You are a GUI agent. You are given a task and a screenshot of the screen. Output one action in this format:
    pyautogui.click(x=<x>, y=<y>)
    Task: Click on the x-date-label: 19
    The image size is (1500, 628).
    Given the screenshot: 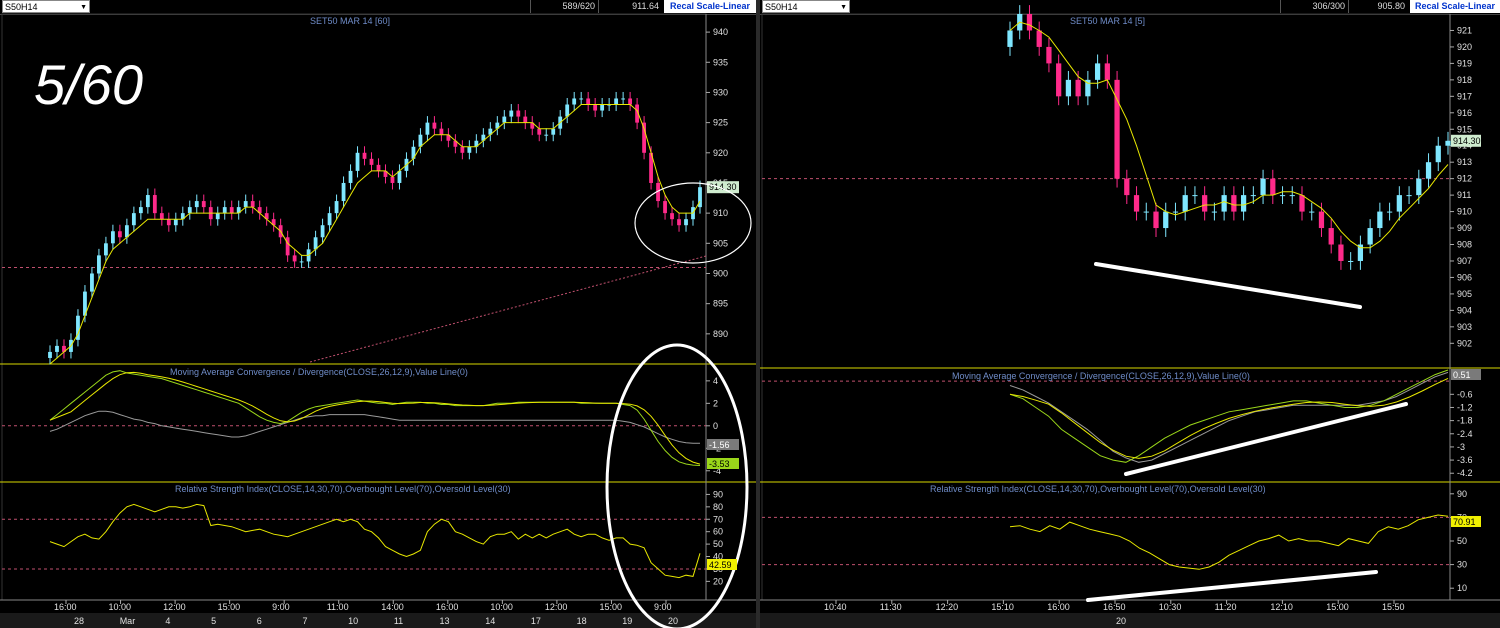 What is the action you would take?
    pyautogui.click(x=627, y=621)
    